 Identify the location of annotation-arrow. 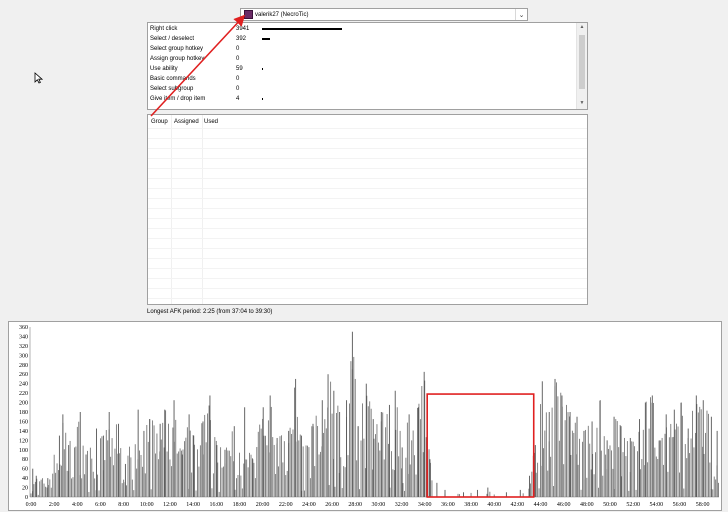
(198, 65).